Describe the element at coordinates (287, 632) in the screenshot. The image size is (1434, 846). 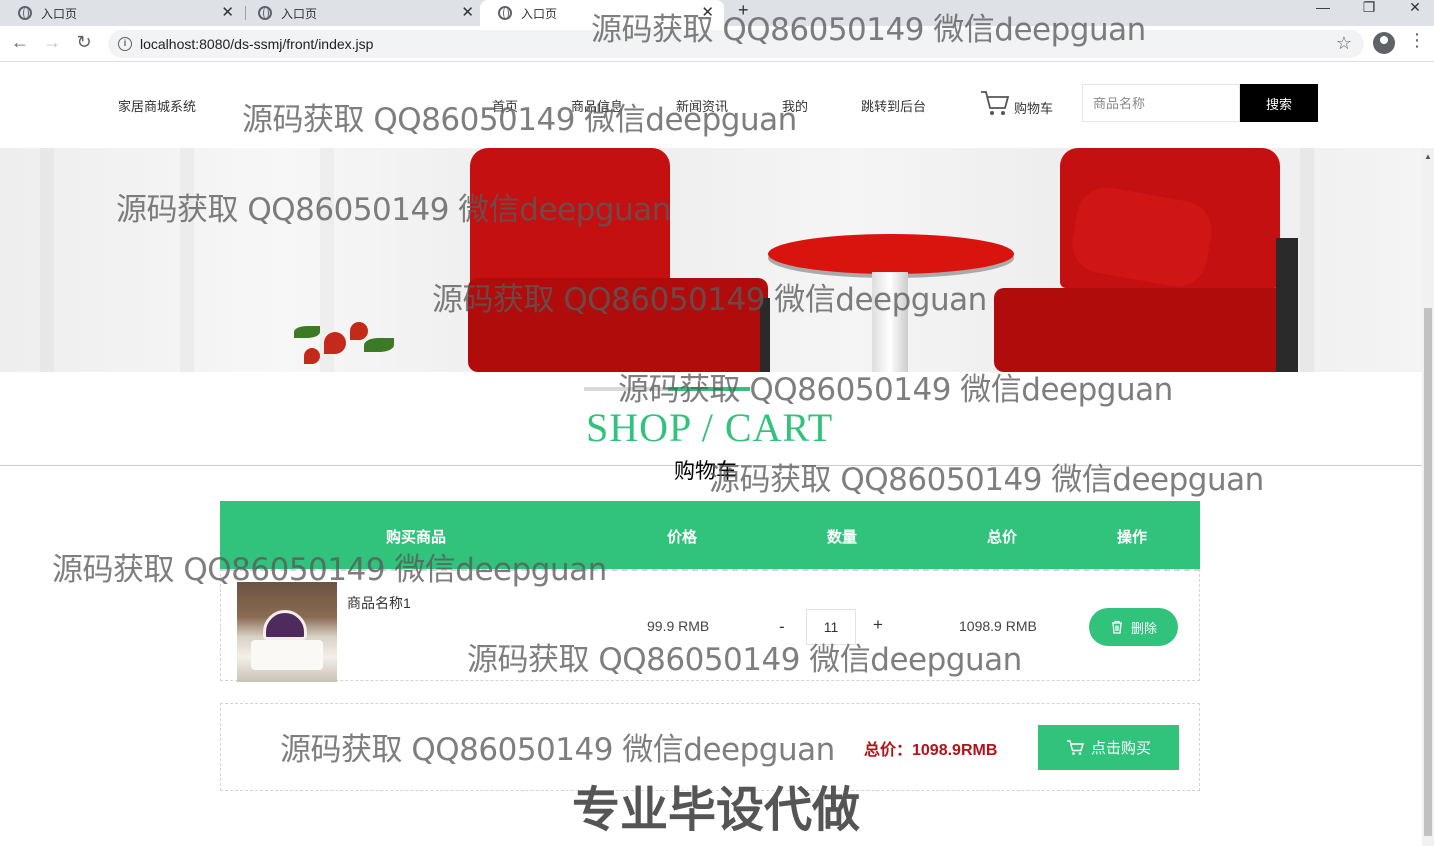
I see `product-image` at that location.